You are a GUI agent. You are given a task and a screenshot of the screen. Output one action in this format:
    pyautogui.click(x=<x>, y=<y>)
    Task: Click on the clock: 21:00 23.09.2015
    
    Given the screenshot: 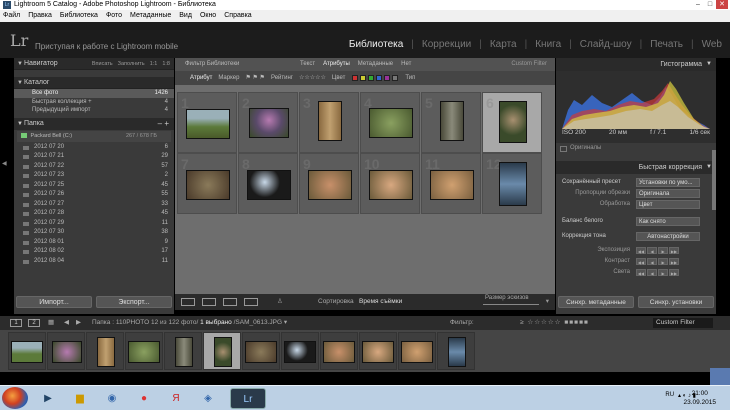 What is the action you would take?
    pyautogui.click(x=699, y=398)
    